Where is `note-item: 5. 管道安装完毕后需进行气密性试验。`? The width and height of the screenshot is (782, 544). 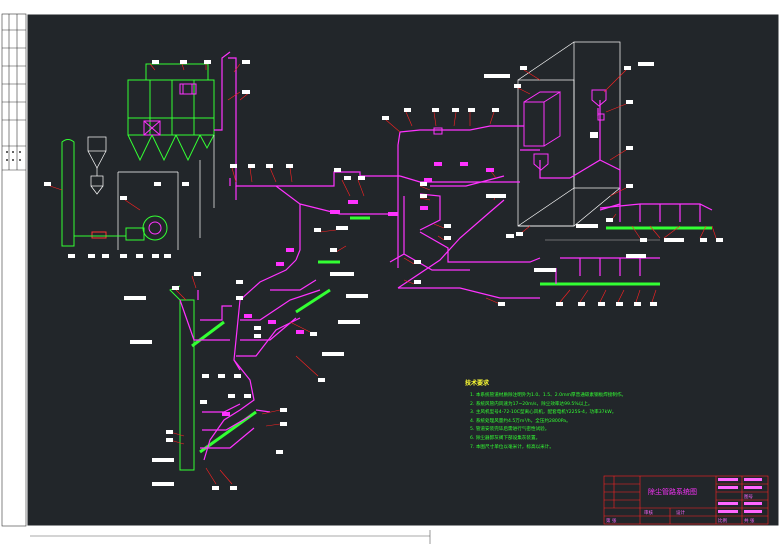 note-item: 5. 管道安装完毕后需进行气密性试验。 is located at coordinates (510, 430).